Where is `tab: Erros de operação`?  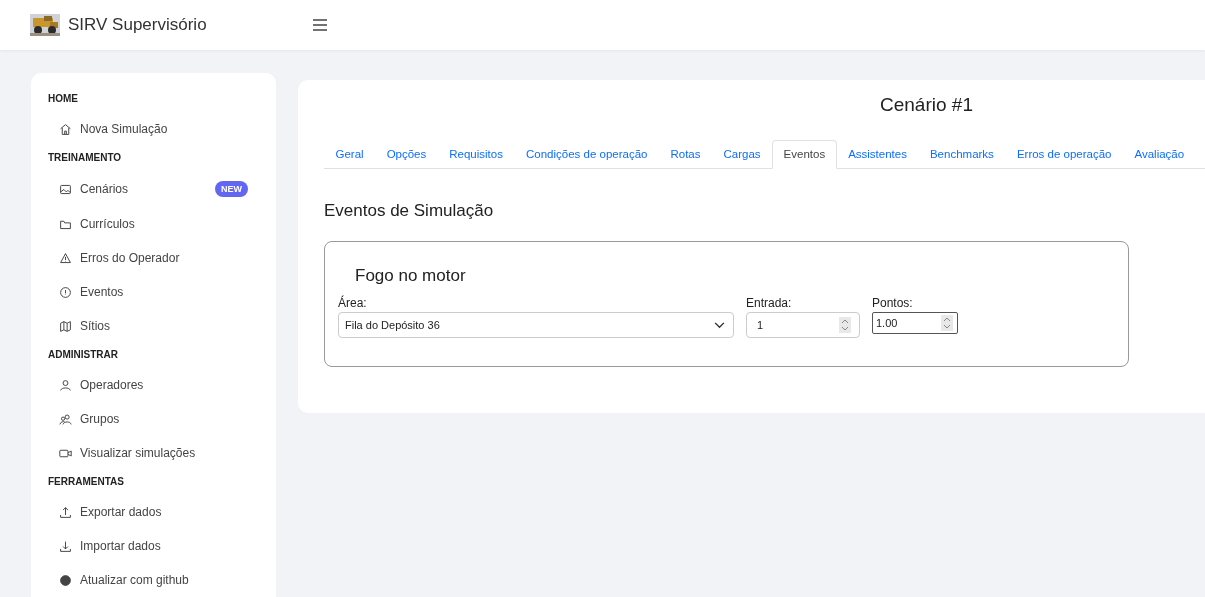
tab: Erros de operação is located at coordinates (1064, 154).